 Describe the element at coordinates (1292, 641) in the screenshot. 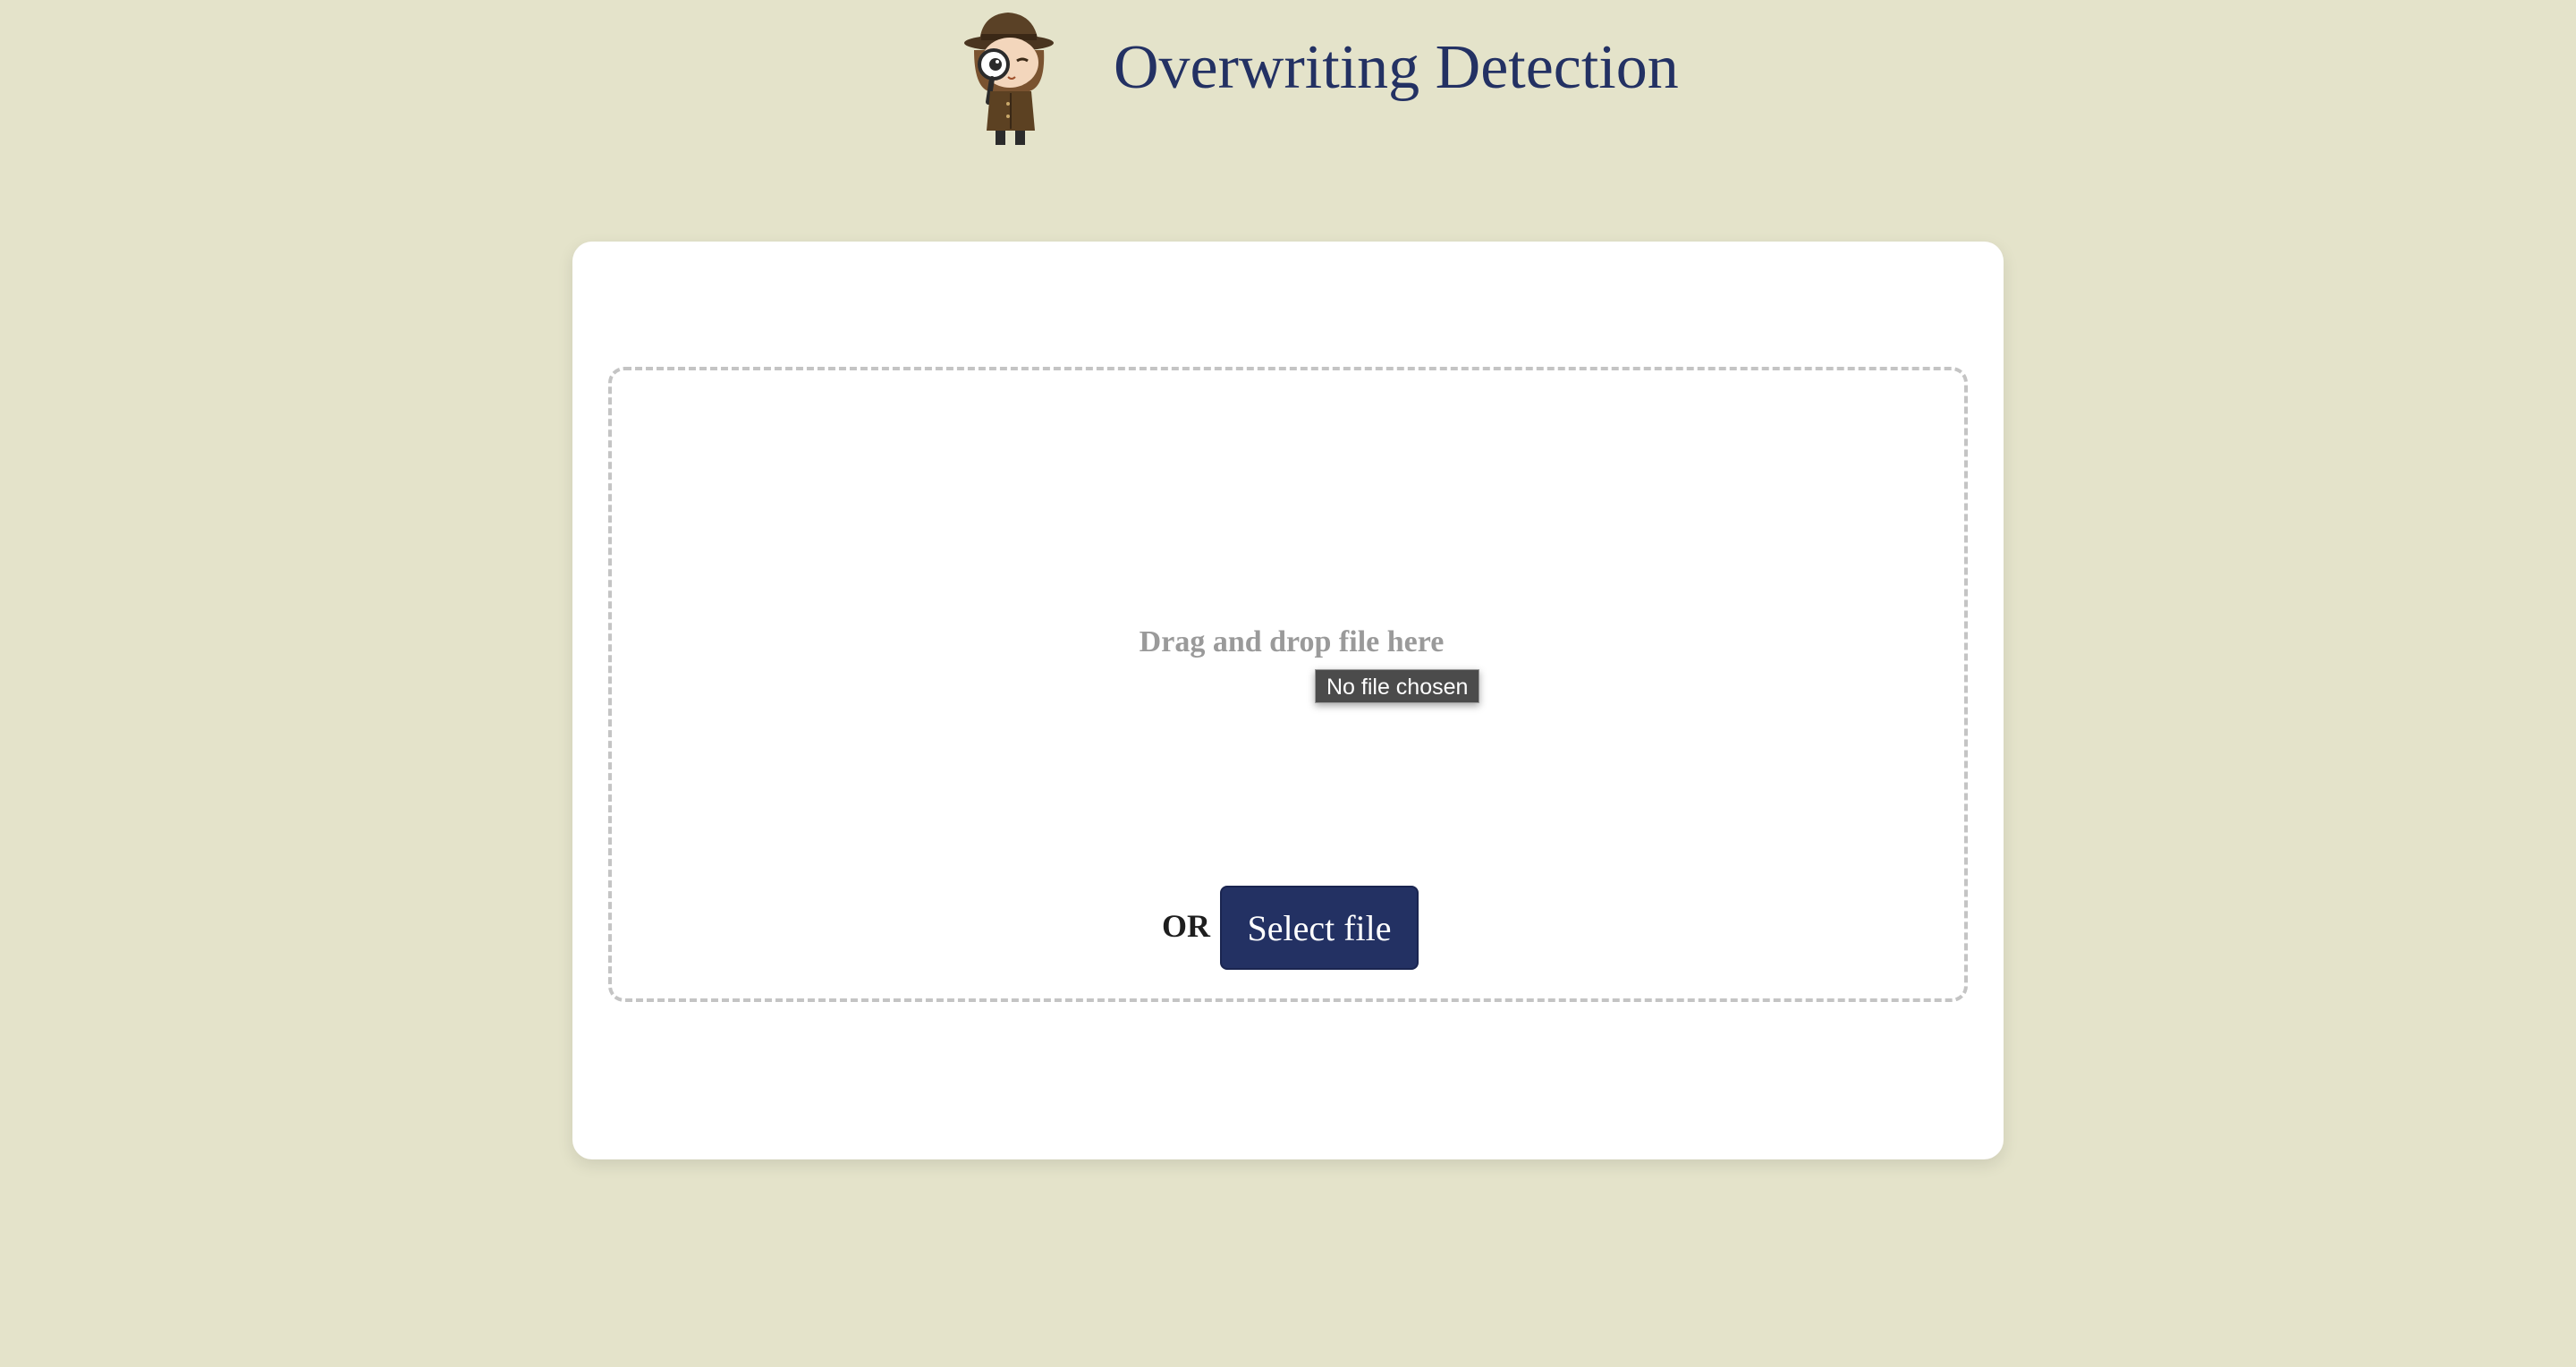

I see `dropzone-instruction: Drag and drop file here` at that location.